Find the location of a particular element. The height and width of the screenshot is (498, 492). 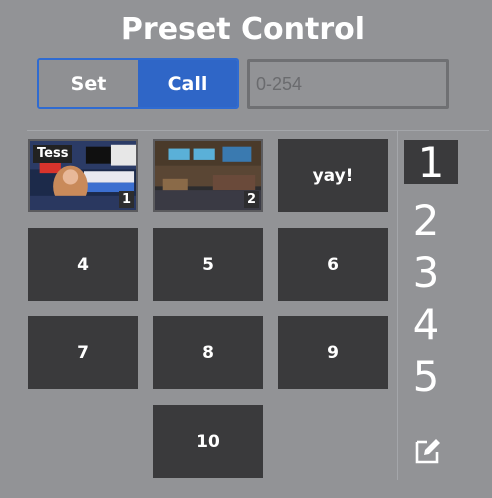

preset-tile-5: 5 is located at coordinates (208, 264).